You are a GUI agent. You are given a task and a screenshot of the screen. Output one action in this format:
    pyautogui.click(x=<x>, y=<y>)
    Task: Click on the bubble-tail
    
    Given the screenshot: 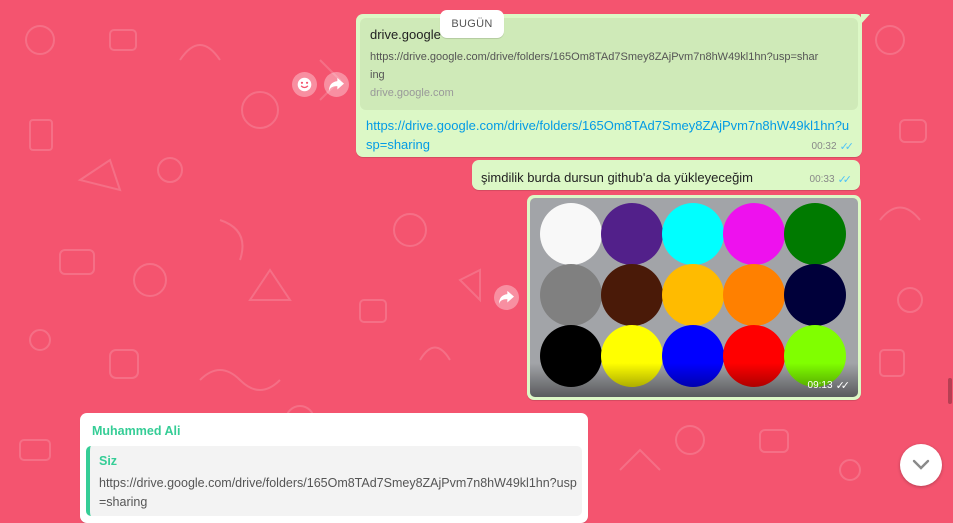 What is the action you would take?
    pyautogui.click(x=865, y=19)
    